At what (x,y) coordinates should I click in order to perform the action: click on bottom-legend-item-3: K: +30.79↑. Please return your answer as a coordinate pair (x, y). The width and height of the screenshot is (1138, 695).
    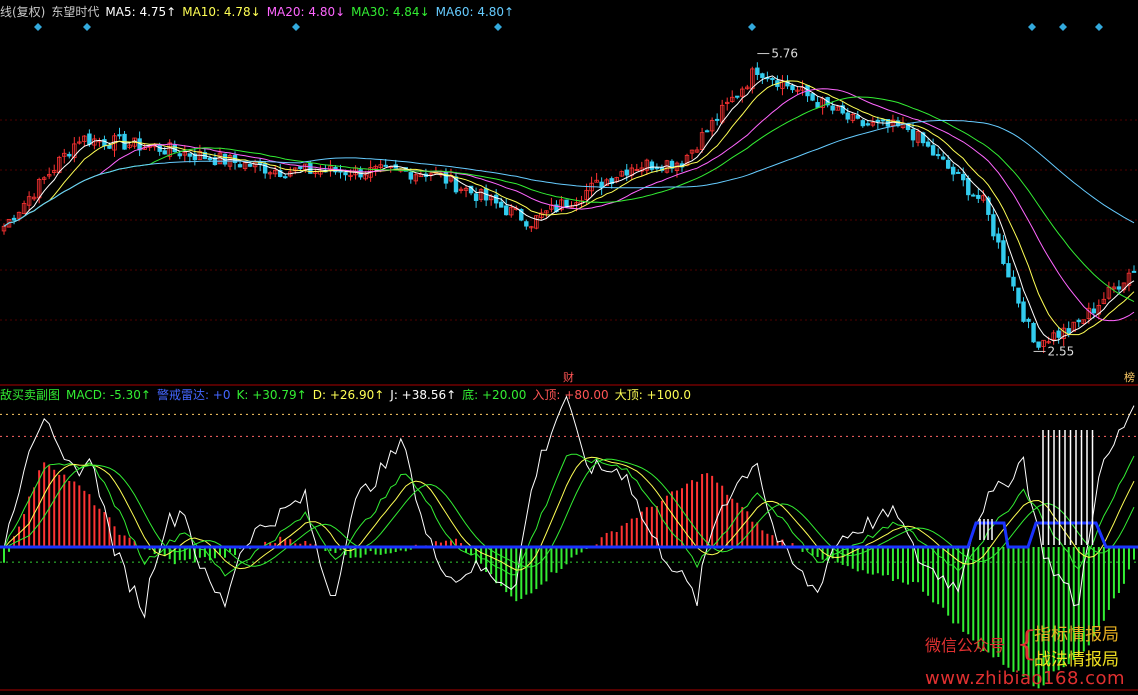
    Looking at the image, I should click on (271, 395).